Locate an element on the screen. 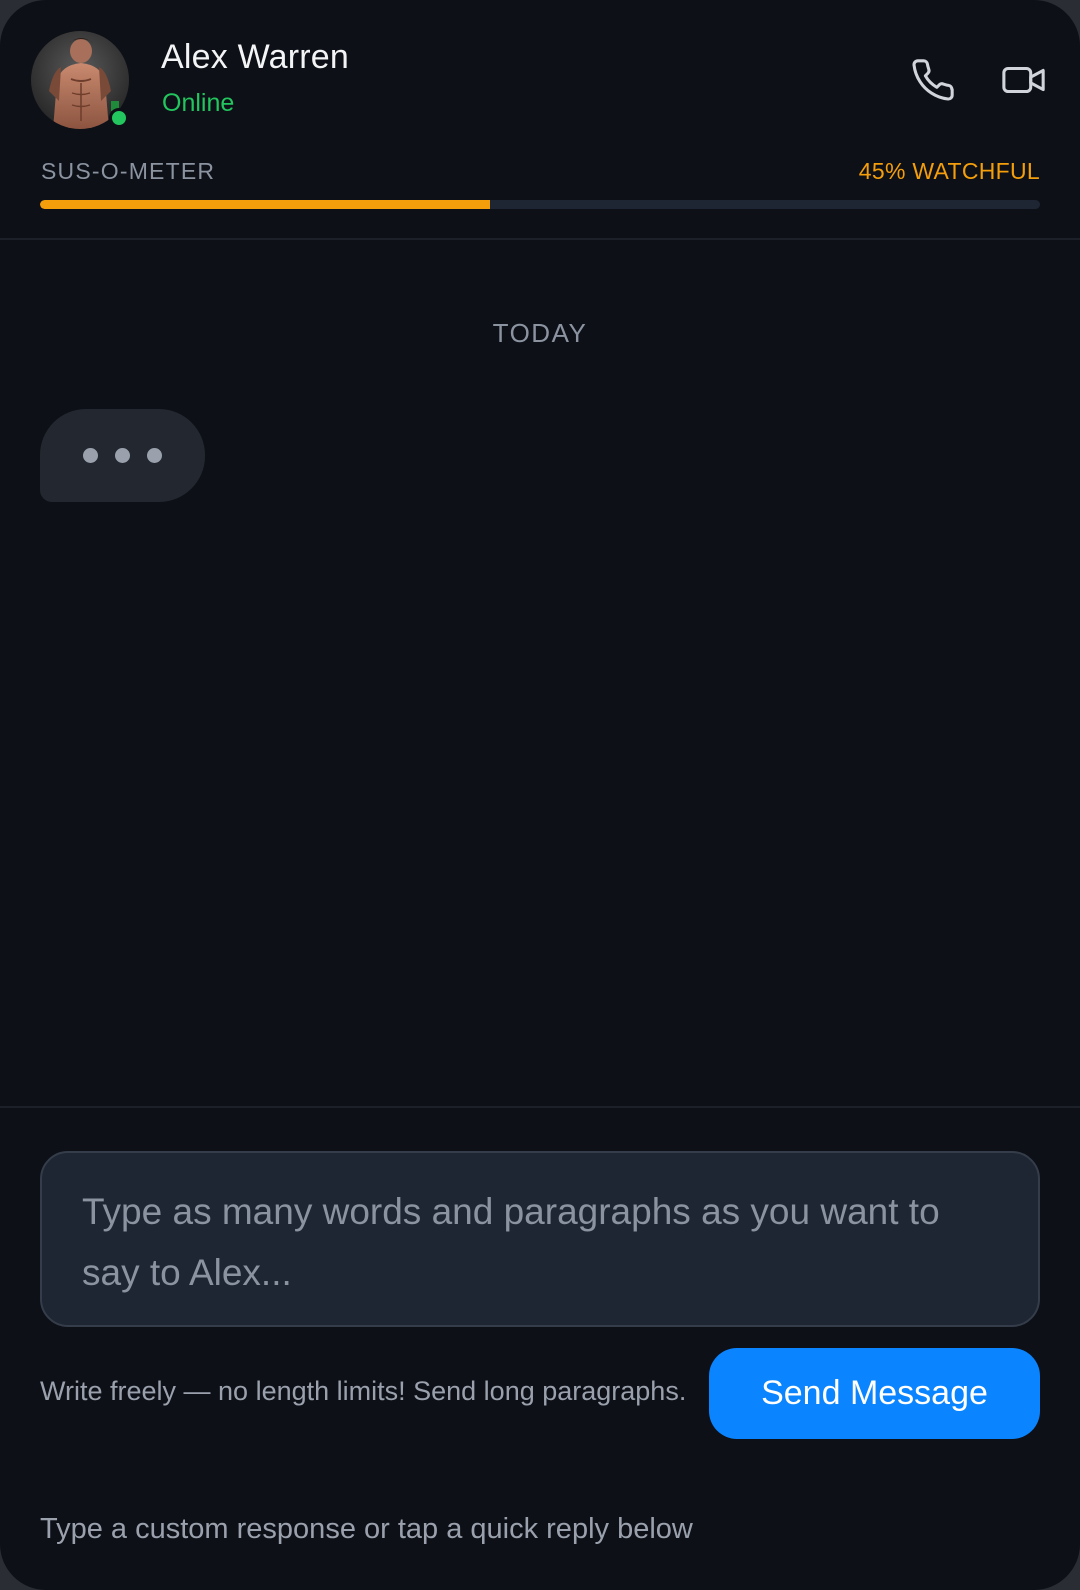  presence-dot is located at coordinates (119, 118).